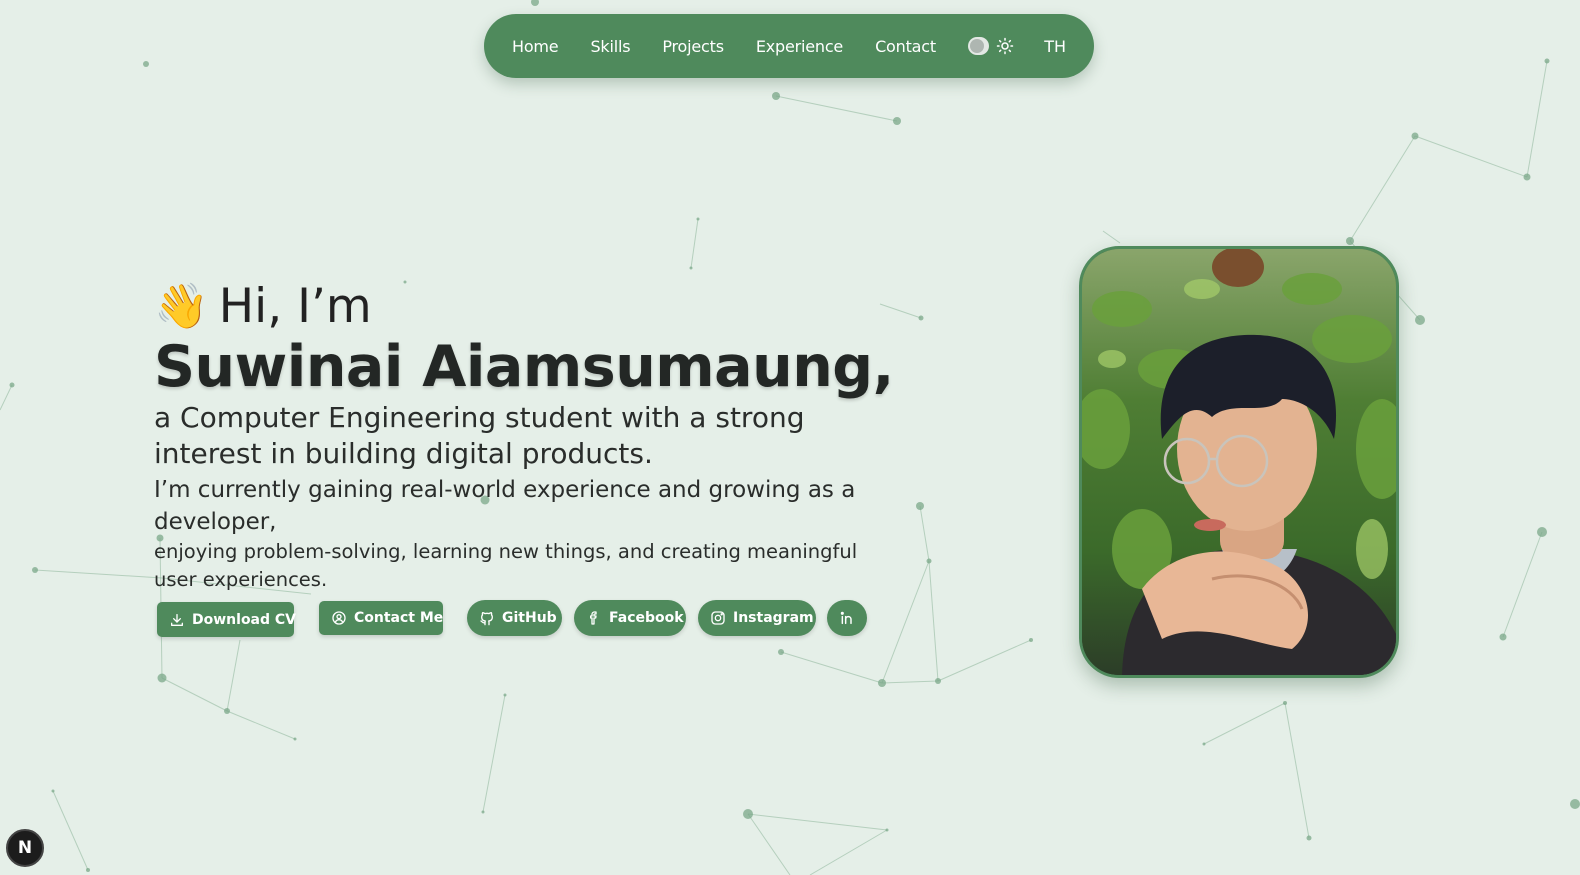  I want to click on linkedin-button, so click(847, 618).